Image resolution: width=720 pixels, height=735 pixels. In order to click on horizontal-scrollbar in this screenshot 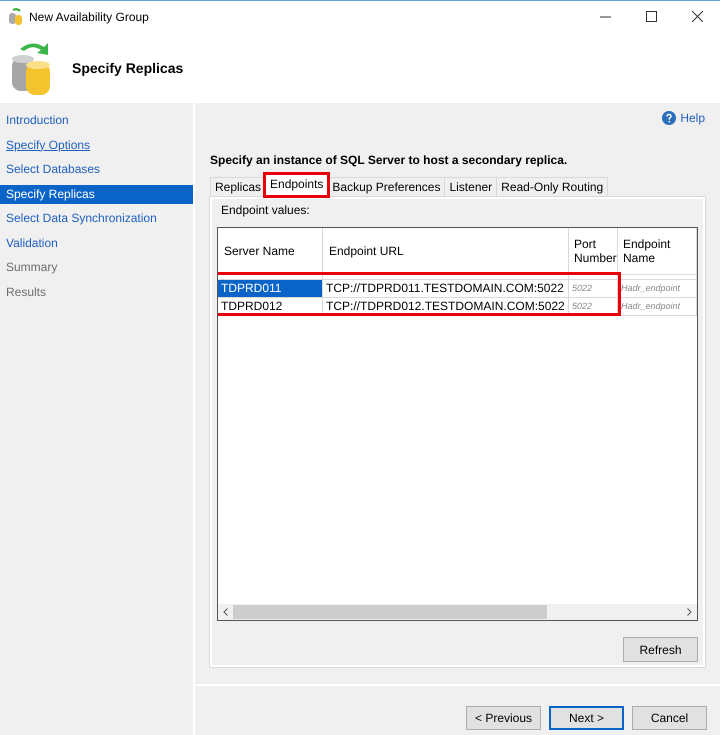, I will do `click(457, 612)`.